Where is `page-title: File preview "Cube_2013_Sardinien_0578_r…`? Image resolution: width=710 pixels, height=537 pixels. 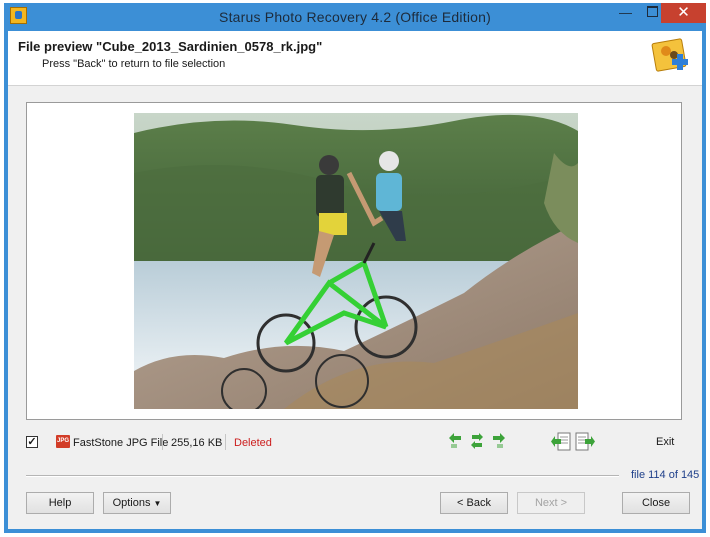 page-title: File preview "Cube_2013_Sardinien_0578_r… is located at coordinates (170, 46).